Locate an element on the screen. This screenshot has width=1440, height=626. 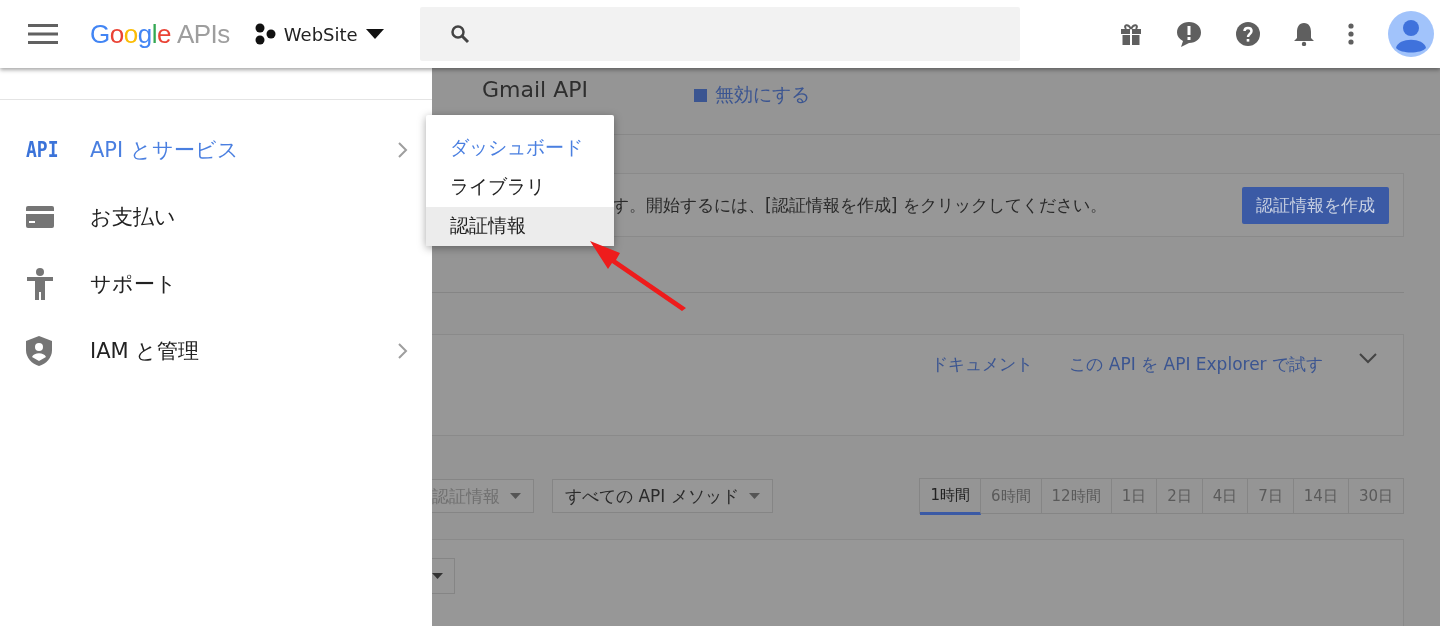
dots-icon is located at coordinates (264, 34).